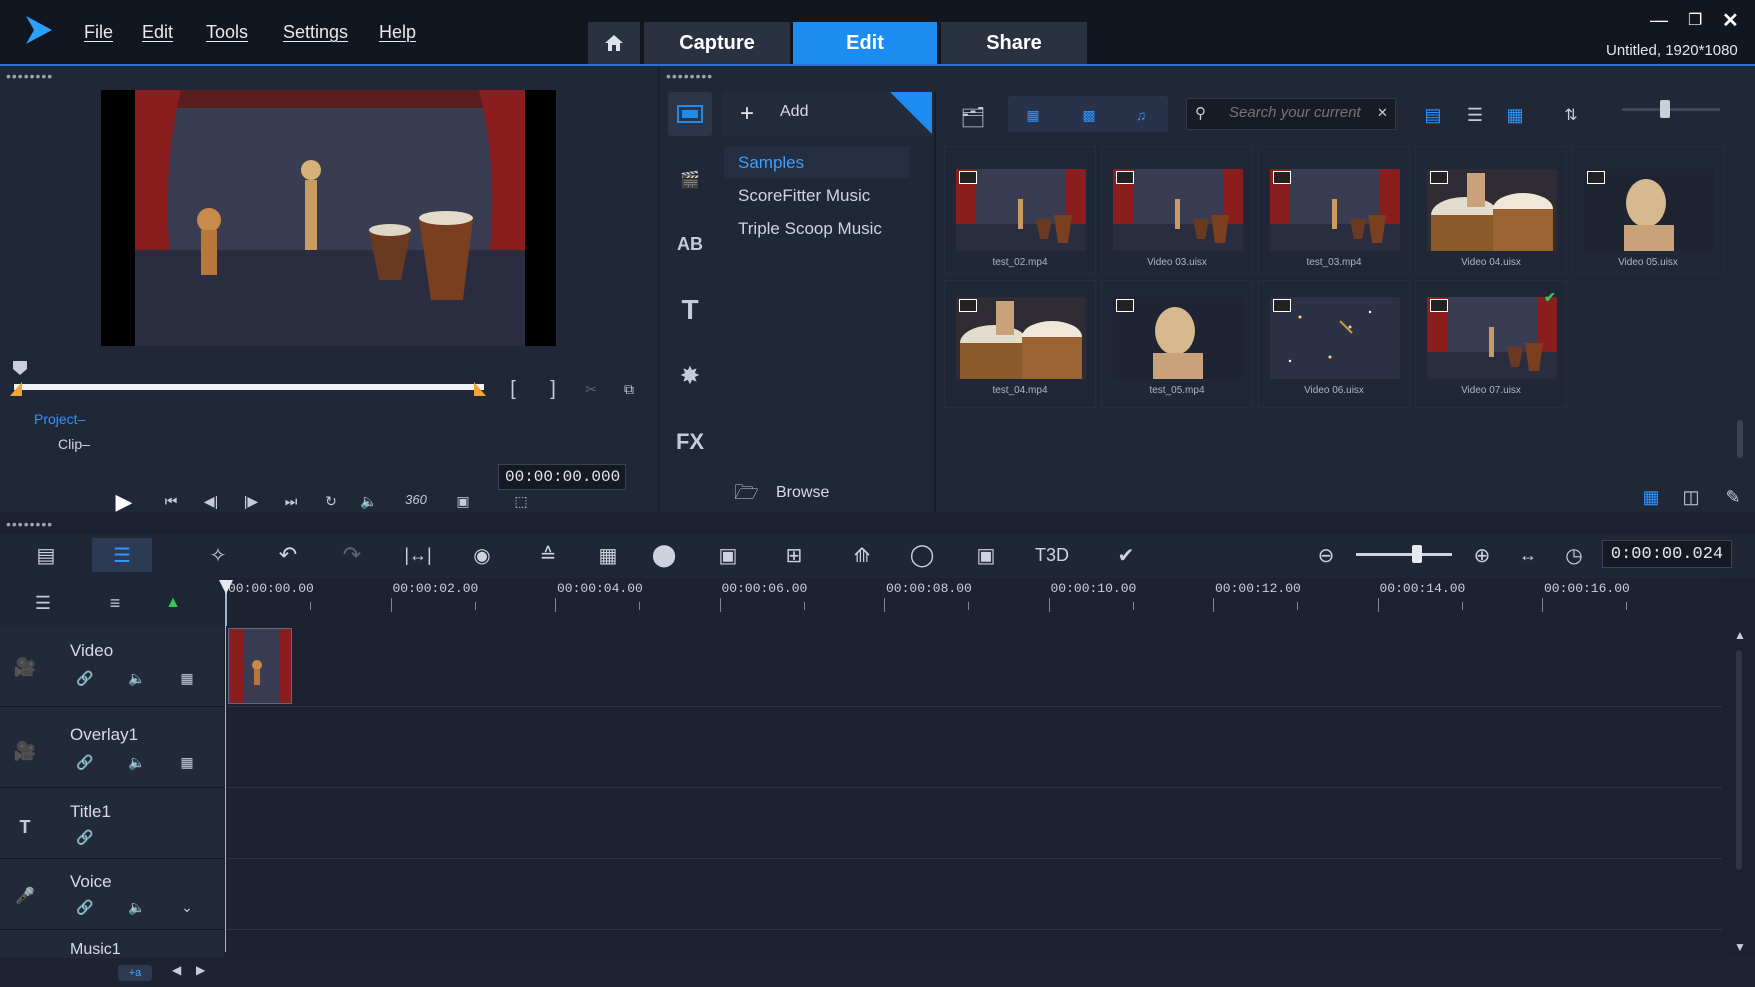 The width and height of the screenshot is (1755, 987). Describe the element at coordinates (59, 419) in the screenshot. I see `project-mode: Project–` at that location.